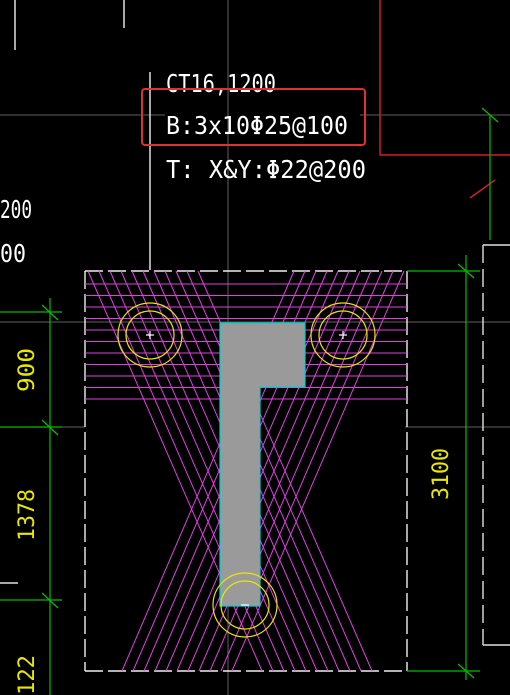 The height and width of the screenshot is (695, 510). I want to click on annotation-line-3: T: X&Y:Φ22@200, so click(266, 169).